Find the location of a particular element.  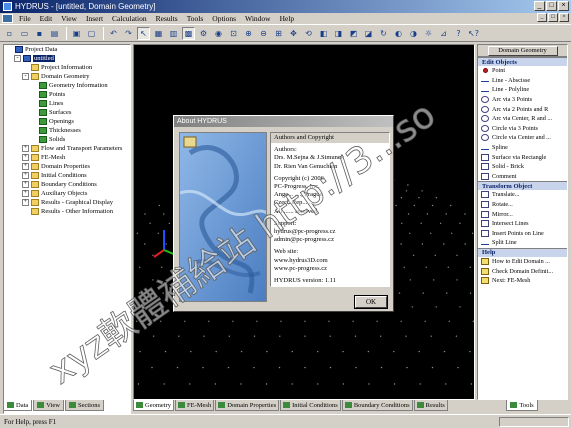

tree-item: Openings is located at coordinates (67, 121).